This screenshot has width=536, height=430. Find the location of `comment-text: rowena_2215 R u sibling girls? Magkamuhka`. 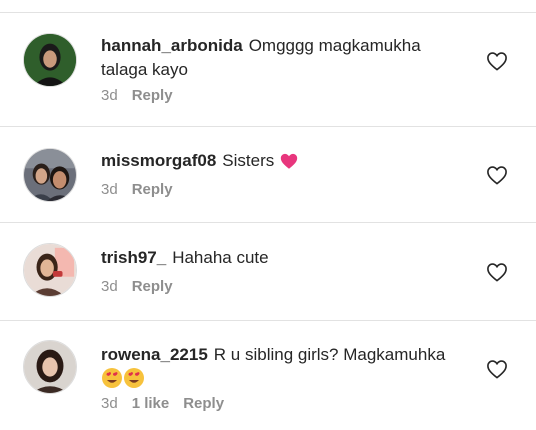

comment-text: rowena_2215 R u sibling girls? Magkamuhka is located at coordinates (286, 369).